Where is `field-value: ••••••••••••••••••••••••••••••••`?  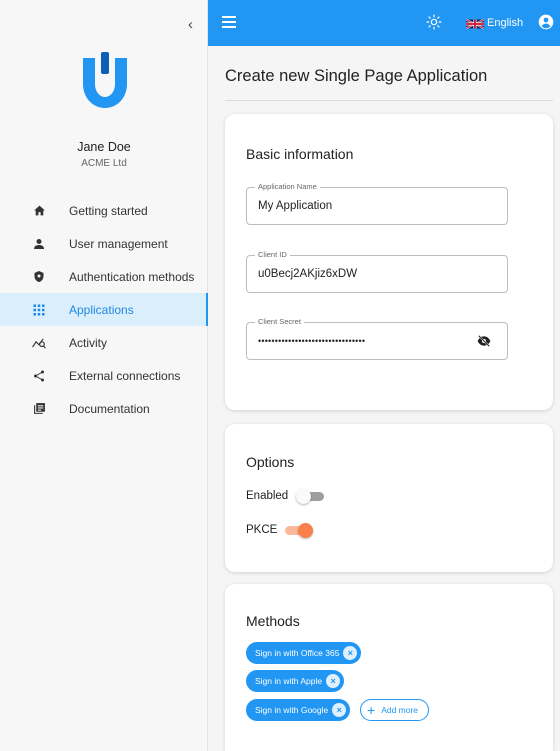 field-value: •••••••••••••••••••••••••••••••• is located at coordinates (312, 341).